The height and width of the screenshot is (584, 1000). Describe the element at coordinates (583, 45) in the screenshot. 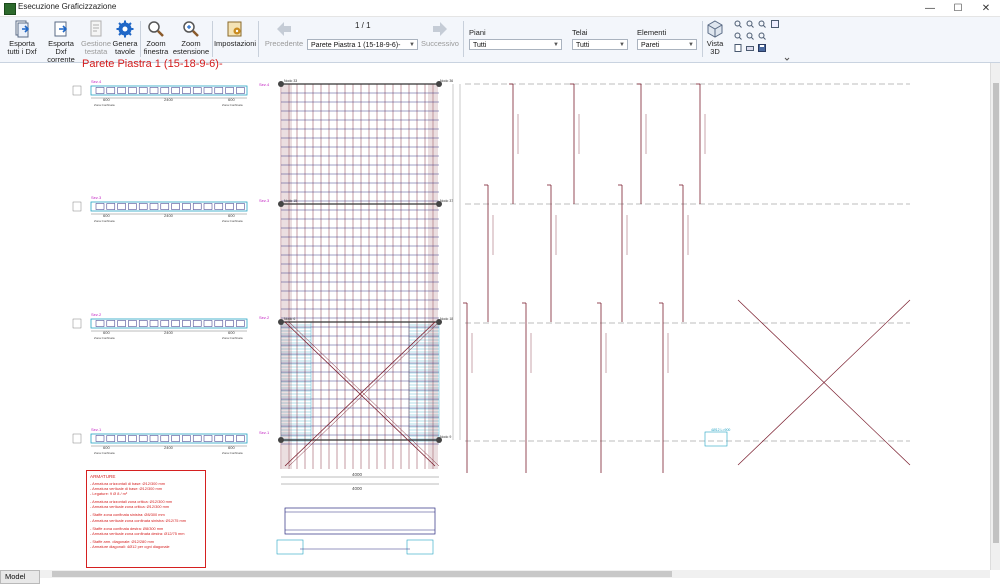

I see `telai-value: Tutti` at that location.